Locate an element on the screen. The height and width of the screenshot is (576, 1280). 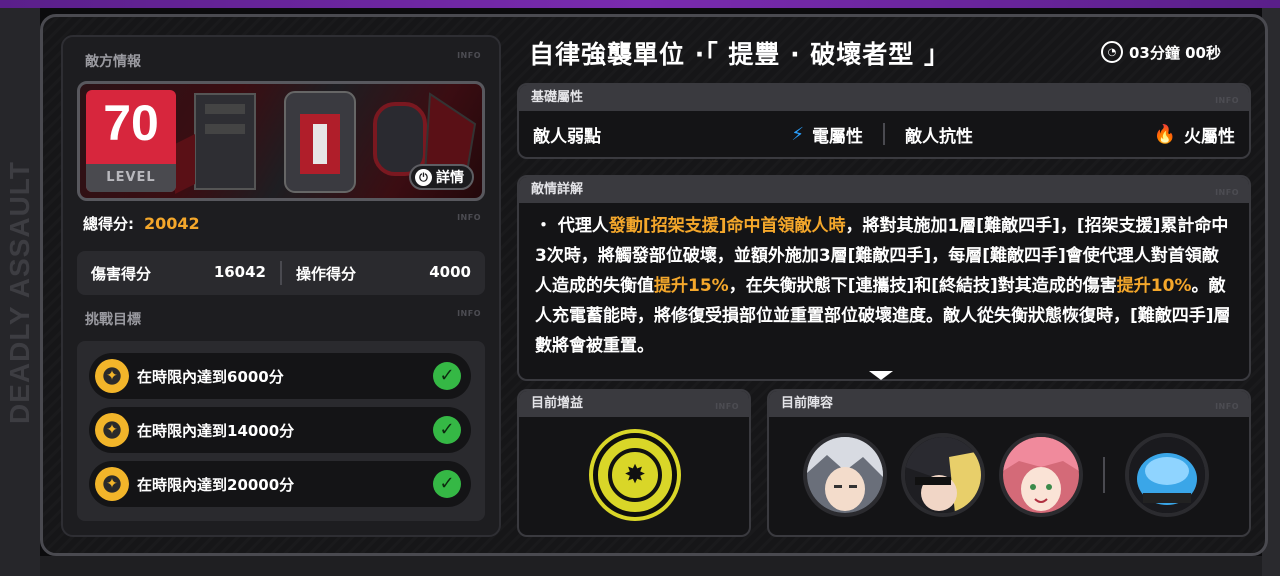
buff-title: 目前增益 is located at coordinates (557, 403).